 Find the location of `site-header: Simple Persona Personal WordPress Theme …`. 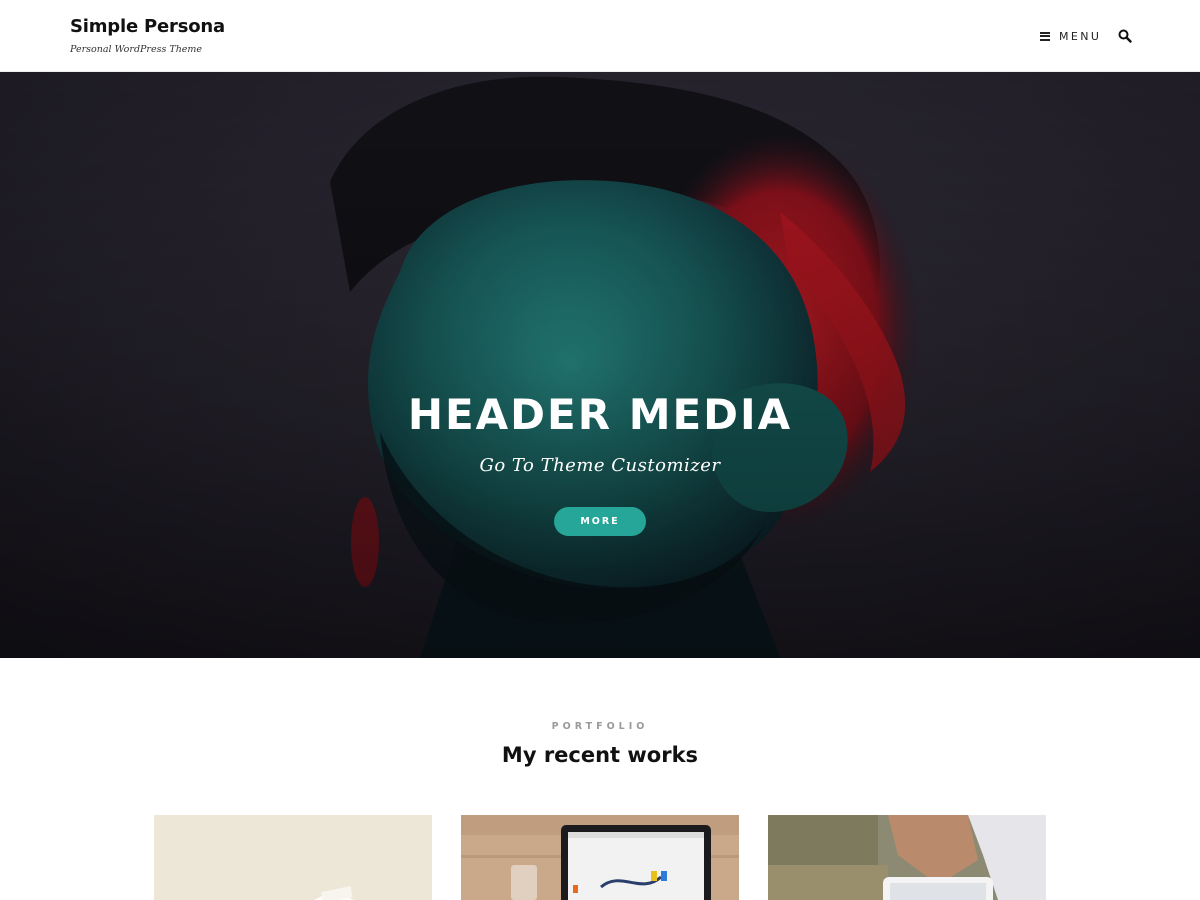

site-header: Simple Persona Personal WordPress Theme … is located at coordinates (600, 36).